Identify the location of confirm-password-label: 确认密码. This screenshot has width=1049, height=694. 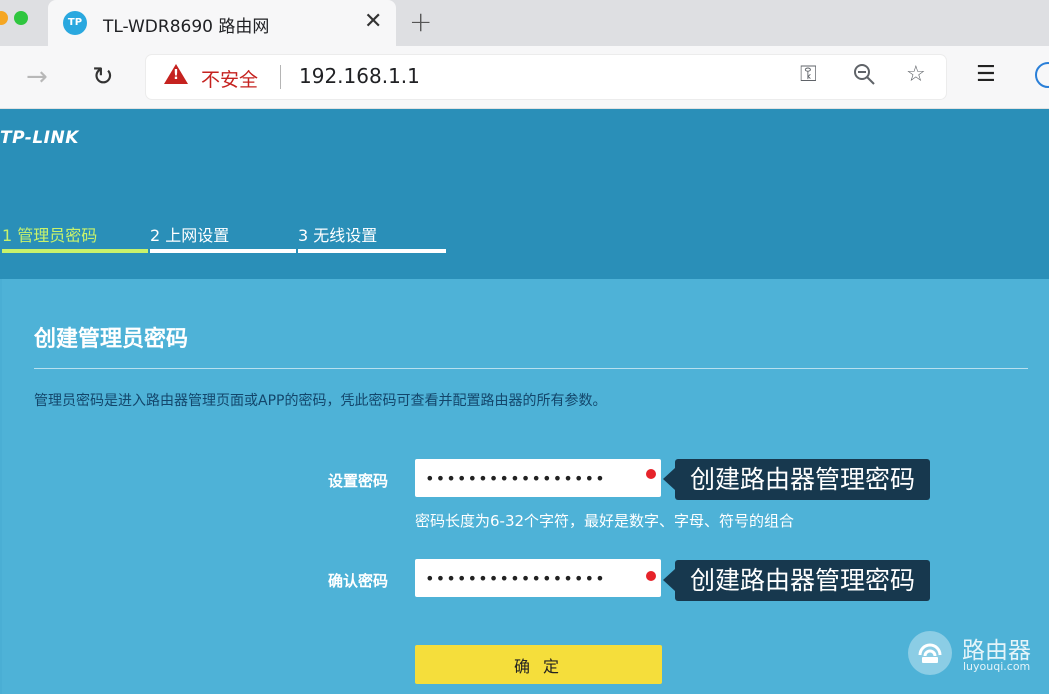
(358, 581).